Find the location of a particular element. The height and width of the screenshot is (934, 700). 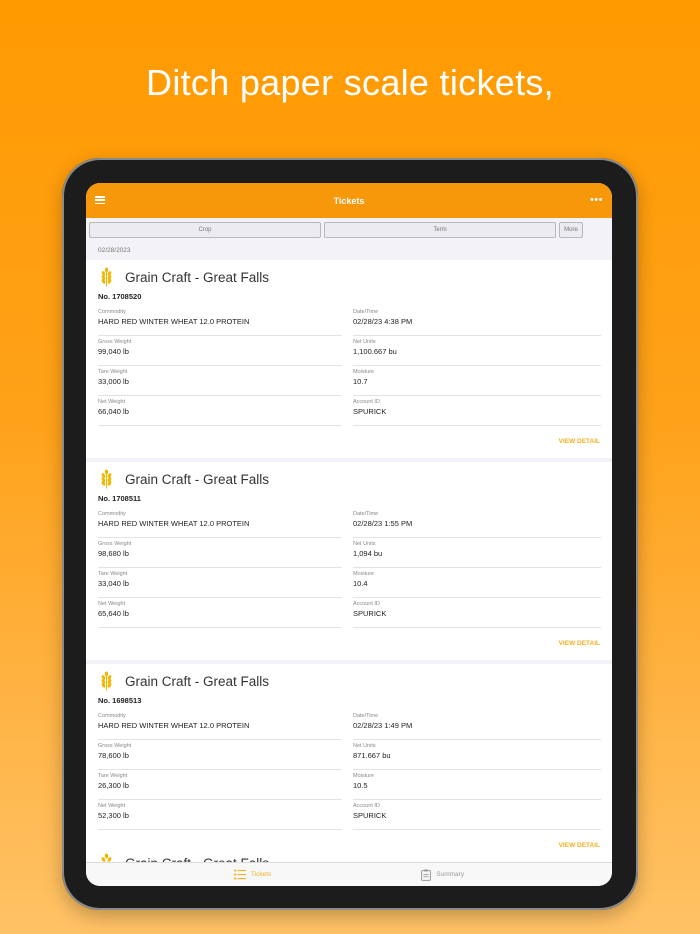

date-section-header: 02/28/2023 is located at coordinates (114, 250).